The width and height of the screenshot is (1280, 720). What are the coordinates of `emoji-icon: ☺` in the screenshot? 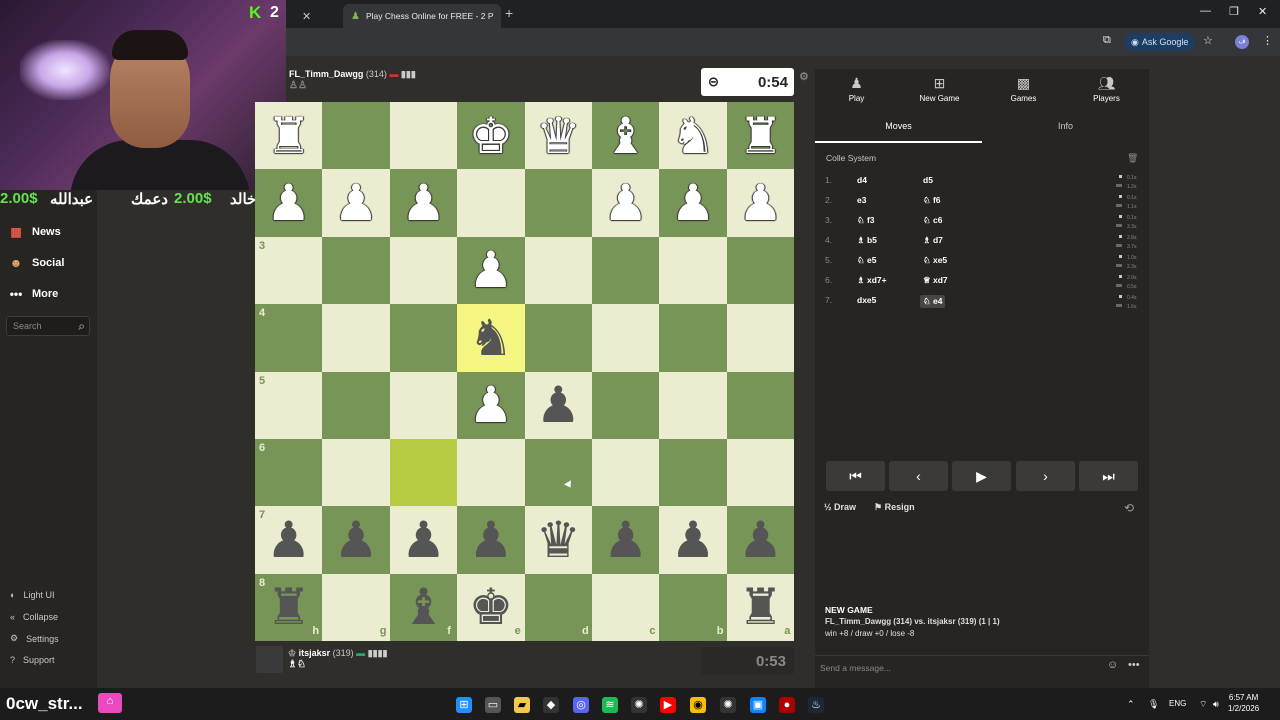 It's located at (1112, 665).